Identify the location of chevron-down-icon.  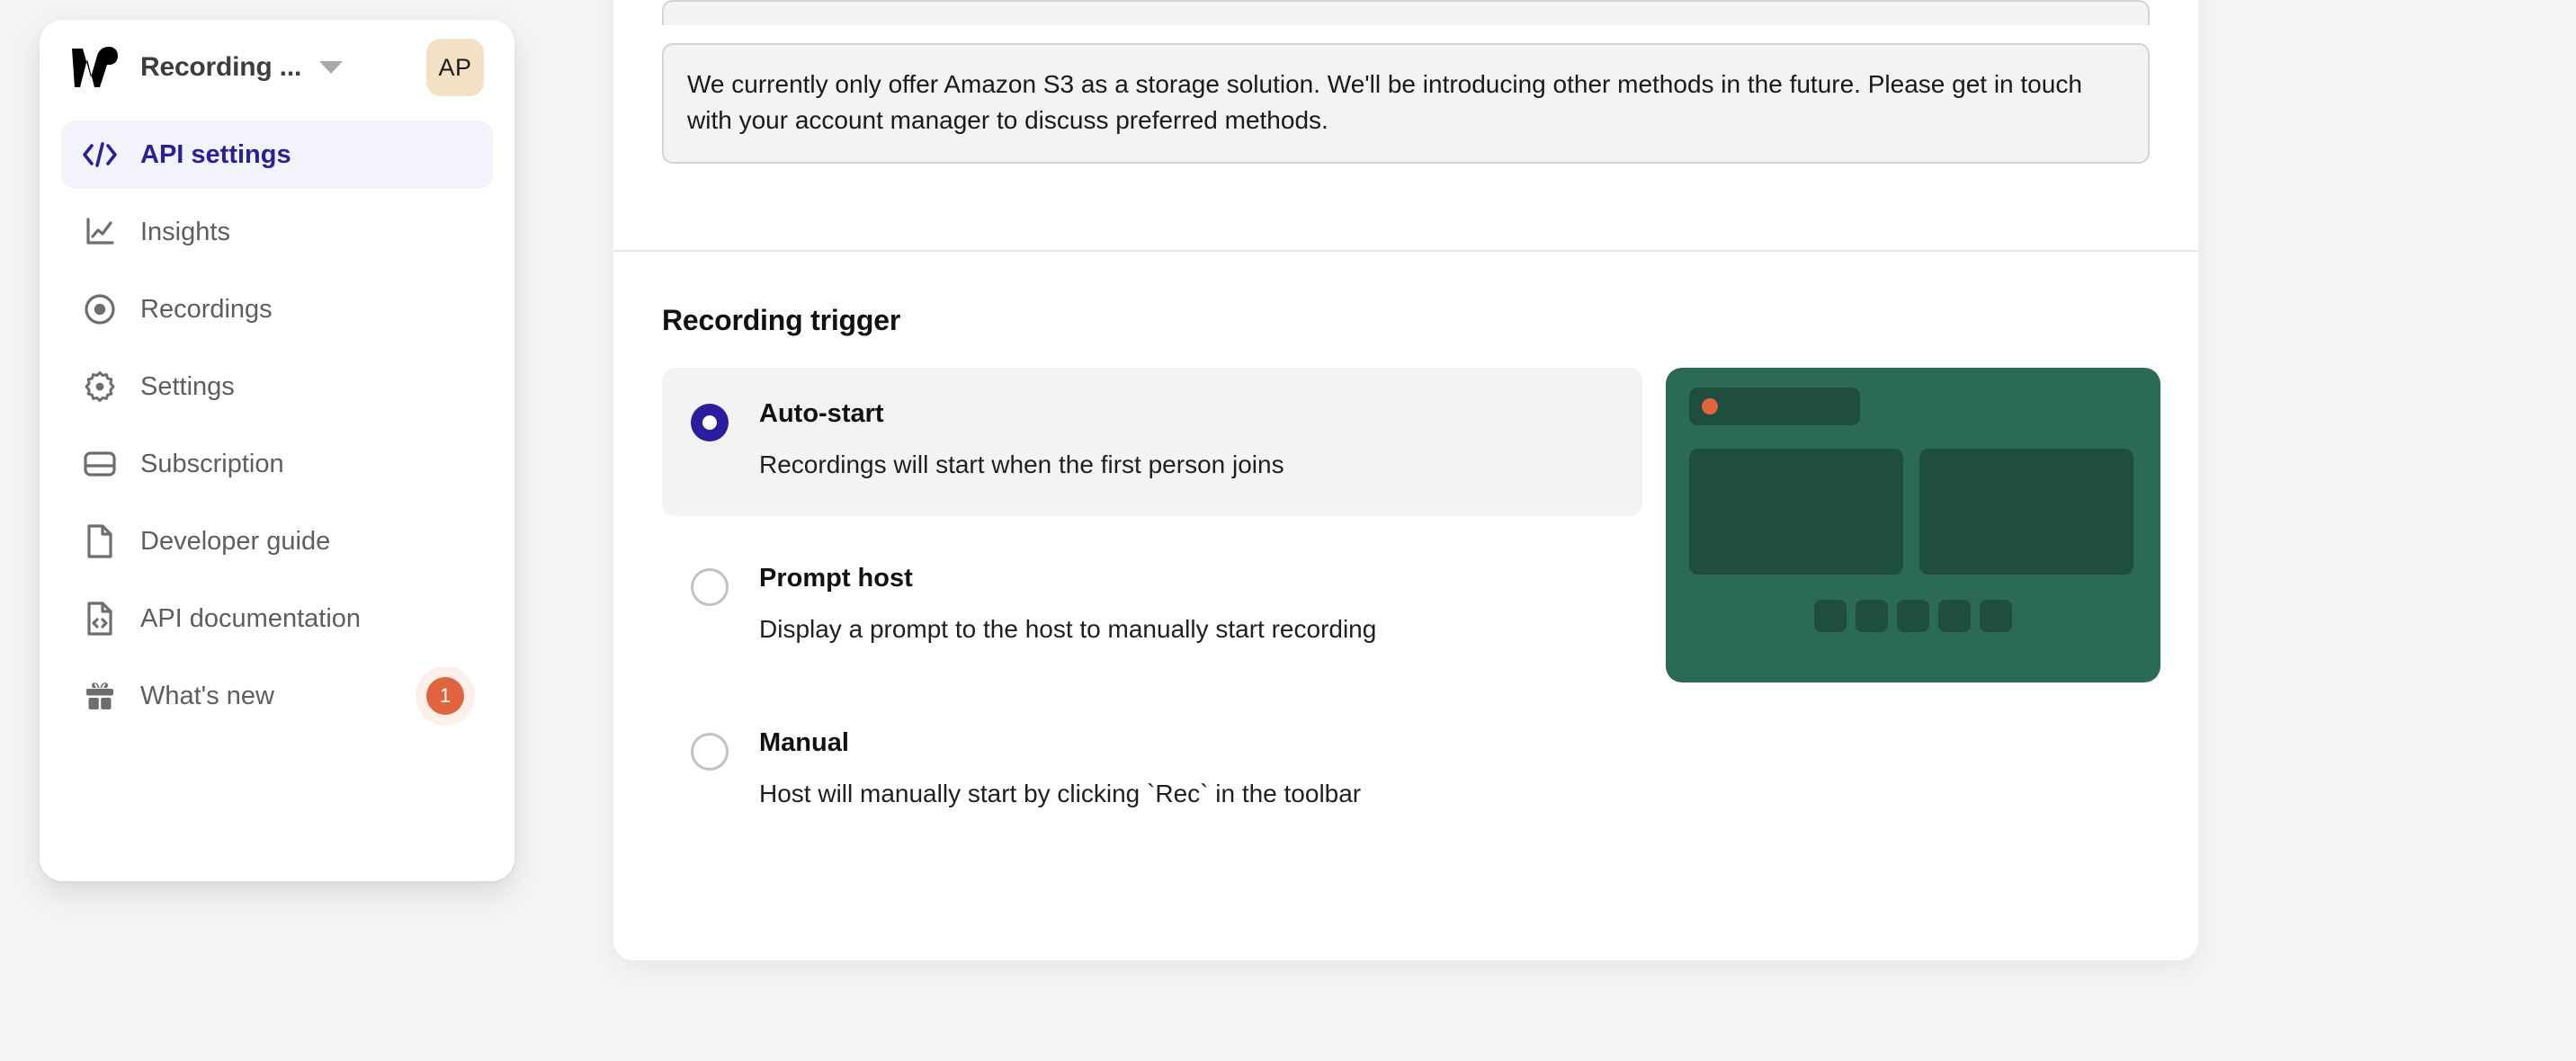
(331, 67).